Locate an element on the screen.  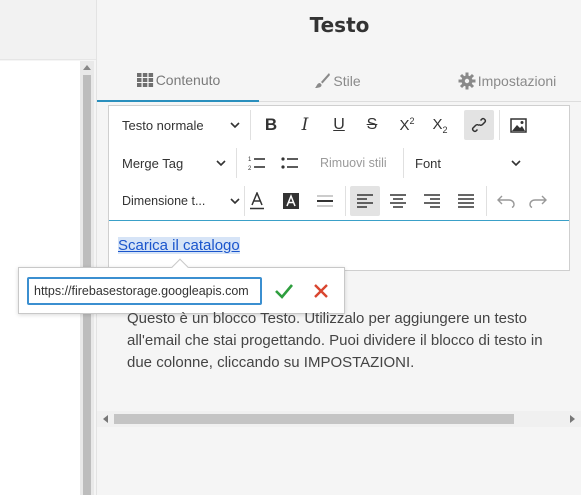
block-style-select: Testo normale is located at coordinates (181, 125).